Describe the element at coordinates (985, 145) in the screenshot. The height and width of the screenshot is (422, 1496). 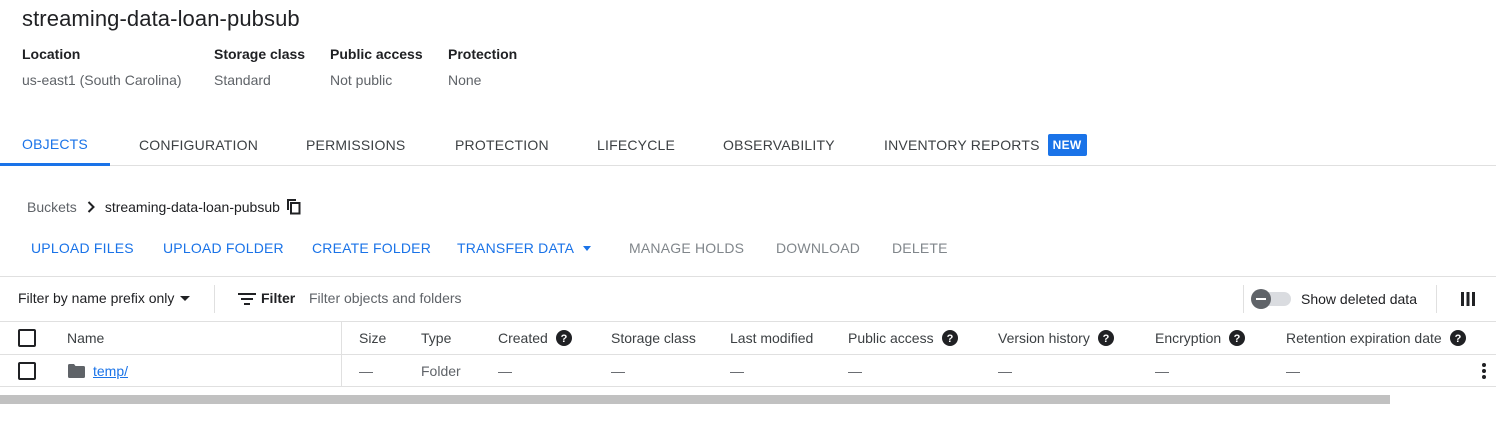
I see `tab-inventory-reports: INVENTORY REPORTS NEW` at that location.